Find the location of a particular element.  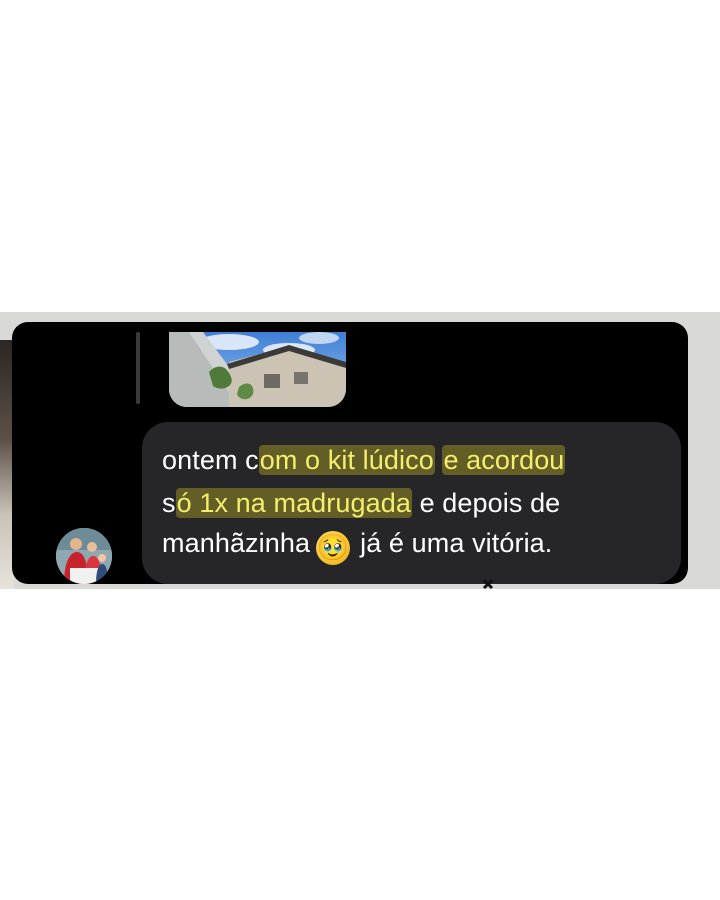

pleading-face-emoji-icon: 🥹 is located at coordinates (333, 548).